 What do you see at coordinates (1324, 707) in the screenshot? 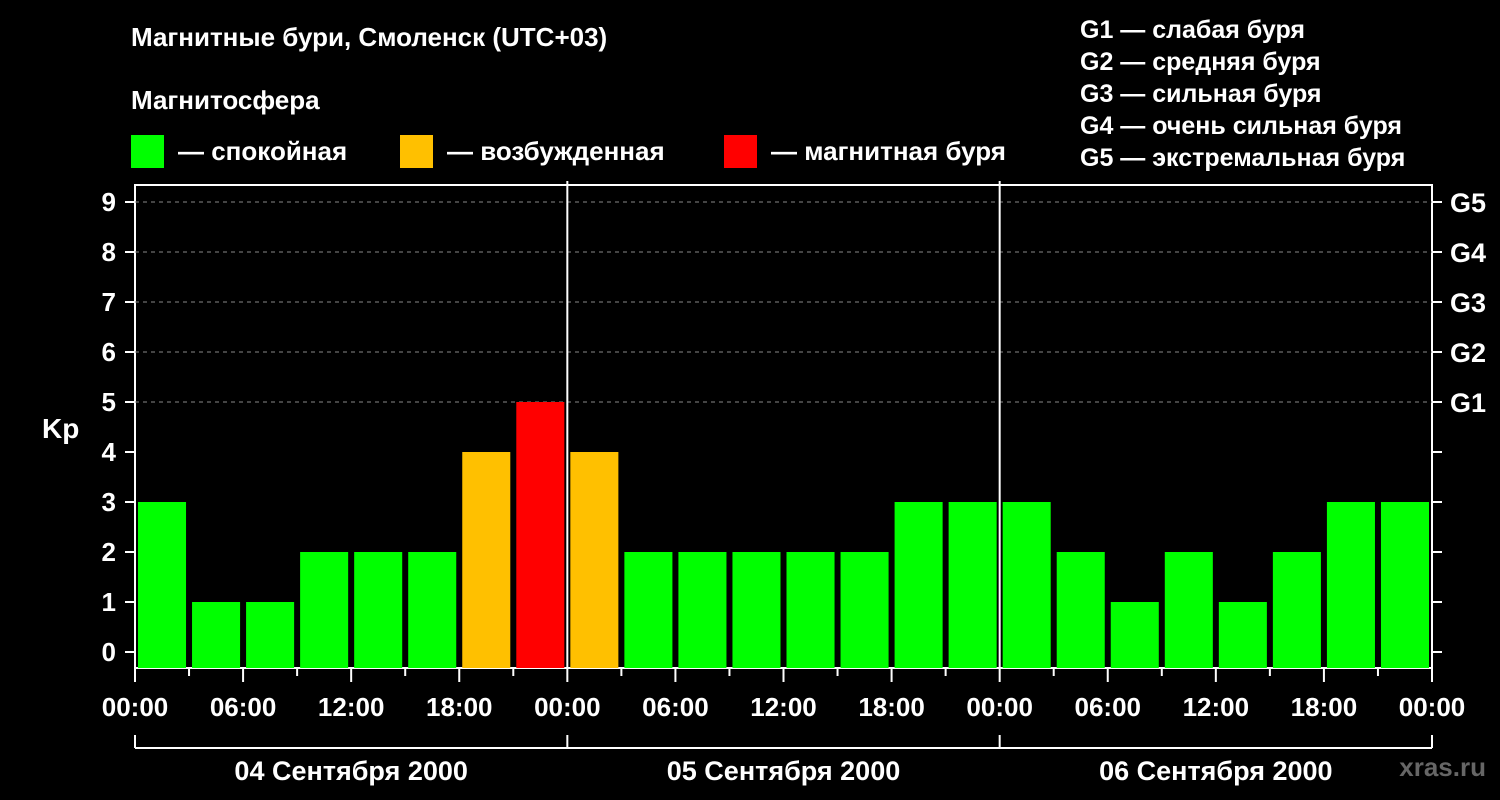
I see `x-tick-label-11: 18:00` at bounding box center [1324, 707].